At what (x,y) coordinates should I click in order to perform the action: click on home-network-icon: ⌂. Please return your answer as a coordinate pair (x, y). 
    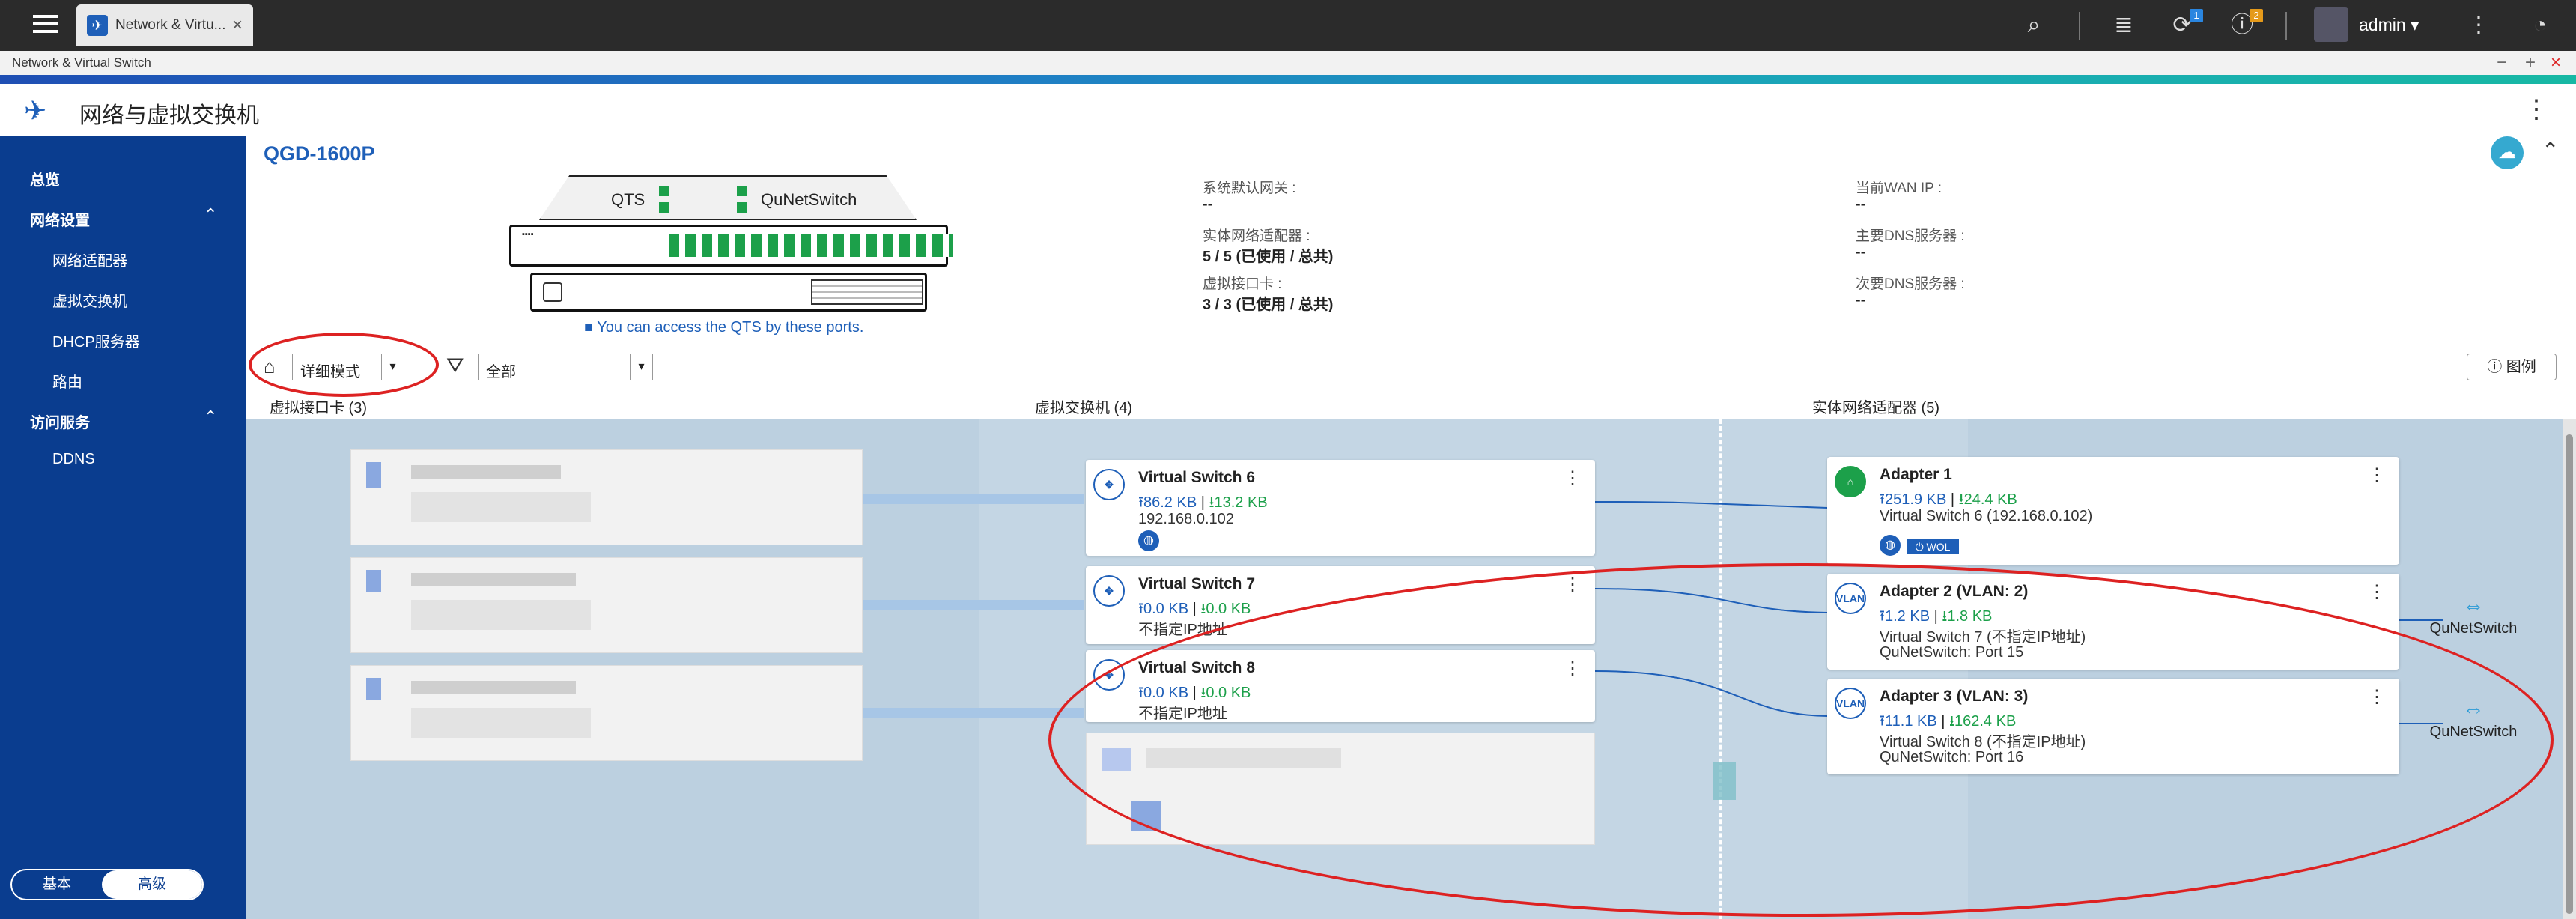
    Looking at the image, I should click on (1850, 481).